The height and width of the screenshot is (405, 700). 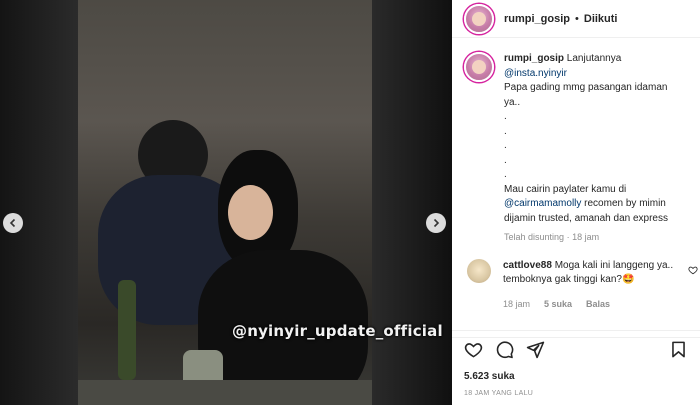 I want to click on next-button, so click(x=436, y=223).